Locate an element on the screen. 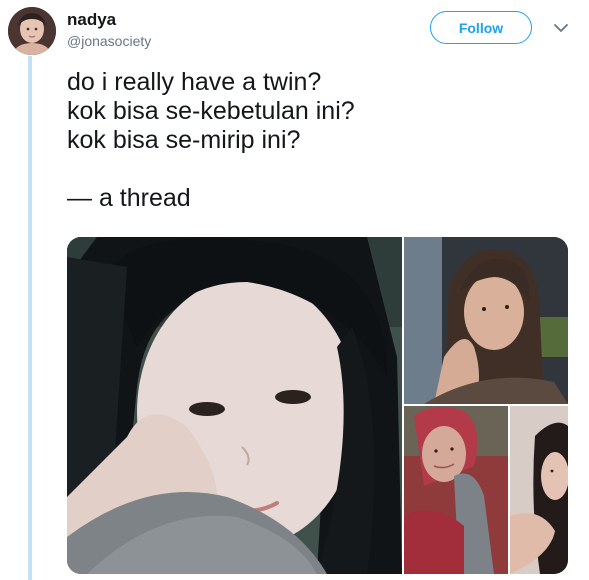 This screenshot has height=580, width=589. avatar is located at coordinates (32, 31).